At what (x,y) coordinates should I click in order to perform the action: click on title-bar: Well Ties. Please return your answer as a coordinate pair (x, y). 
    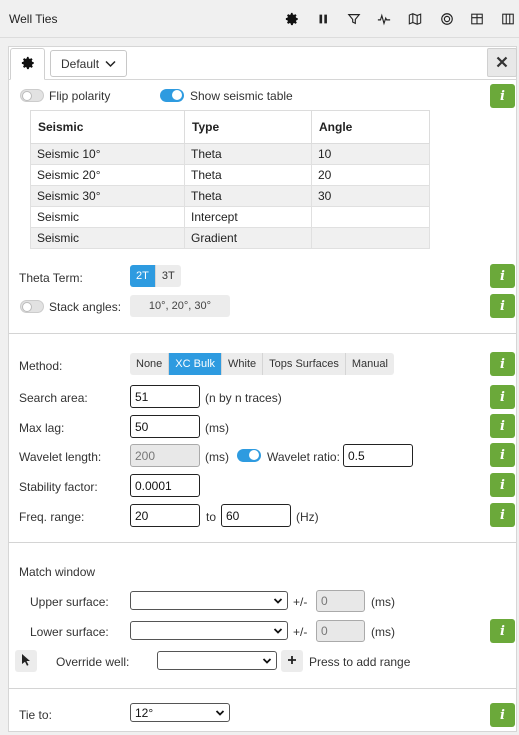
    Looking at the image, I should click on (259, 19).